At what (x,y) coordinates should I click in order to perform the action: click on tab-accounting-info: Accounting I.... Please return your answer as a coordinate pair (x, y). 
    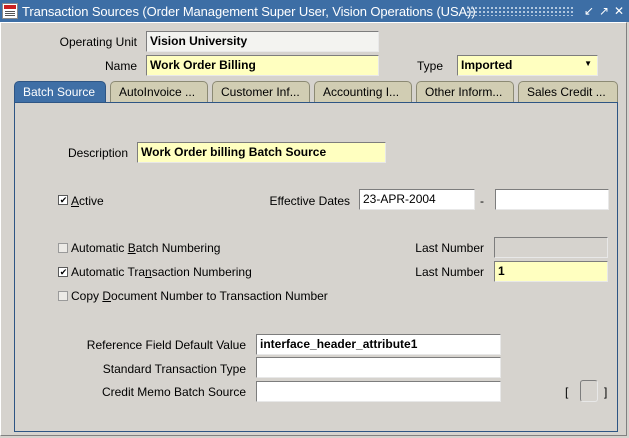
    Looking at the image, I should click on (363, 91).